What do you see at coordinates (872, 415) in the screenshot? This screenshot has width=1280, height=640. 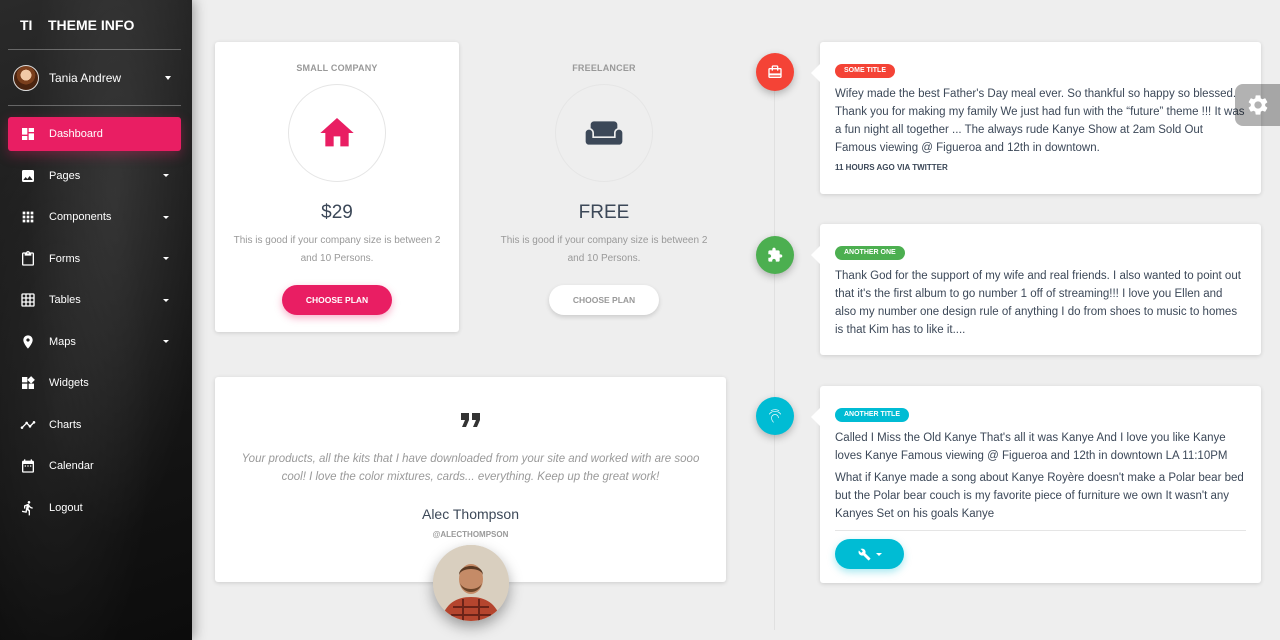 I see `timeline-label: ANOTHER TITLE` at bounding box center [872, 415].